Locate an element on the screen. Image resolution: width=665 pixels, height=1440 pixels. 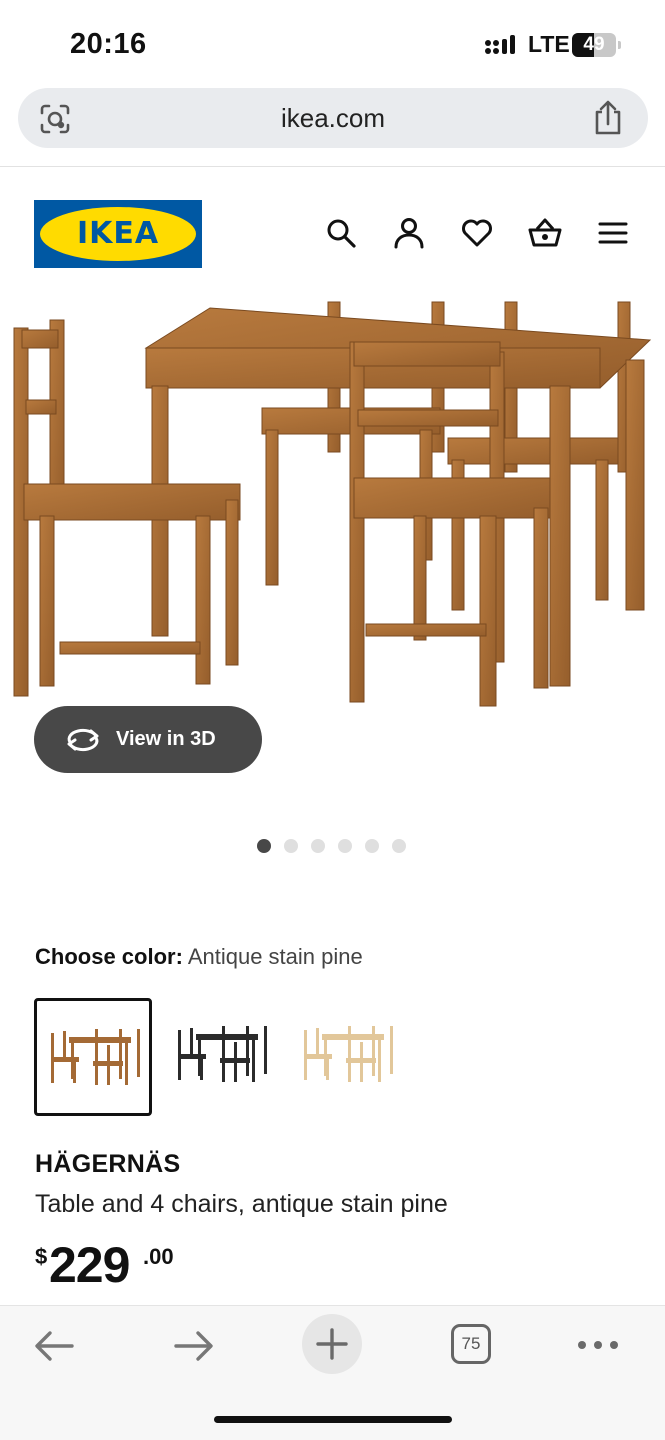
divider is located at coordinates (332, 166).